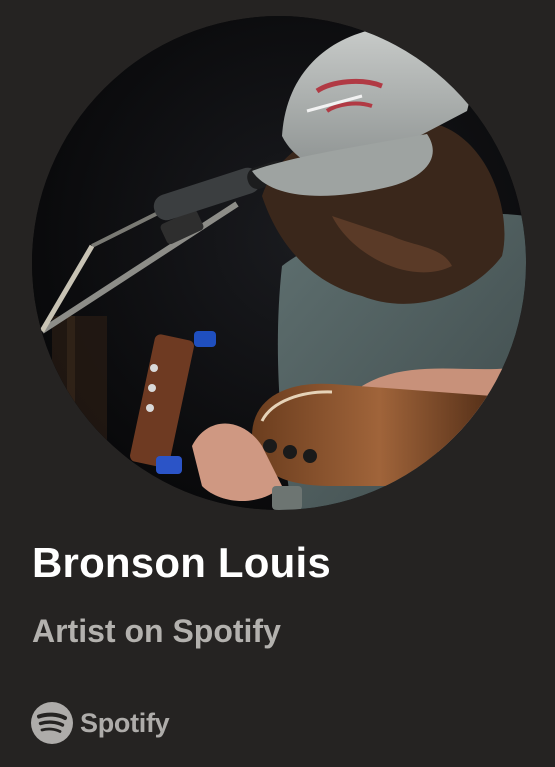 This screenshot has height=767, width=555. Describe the element at coordinates (125, 722) in the screenshot. I see `spotify-wordmark: Spotify` at that location.